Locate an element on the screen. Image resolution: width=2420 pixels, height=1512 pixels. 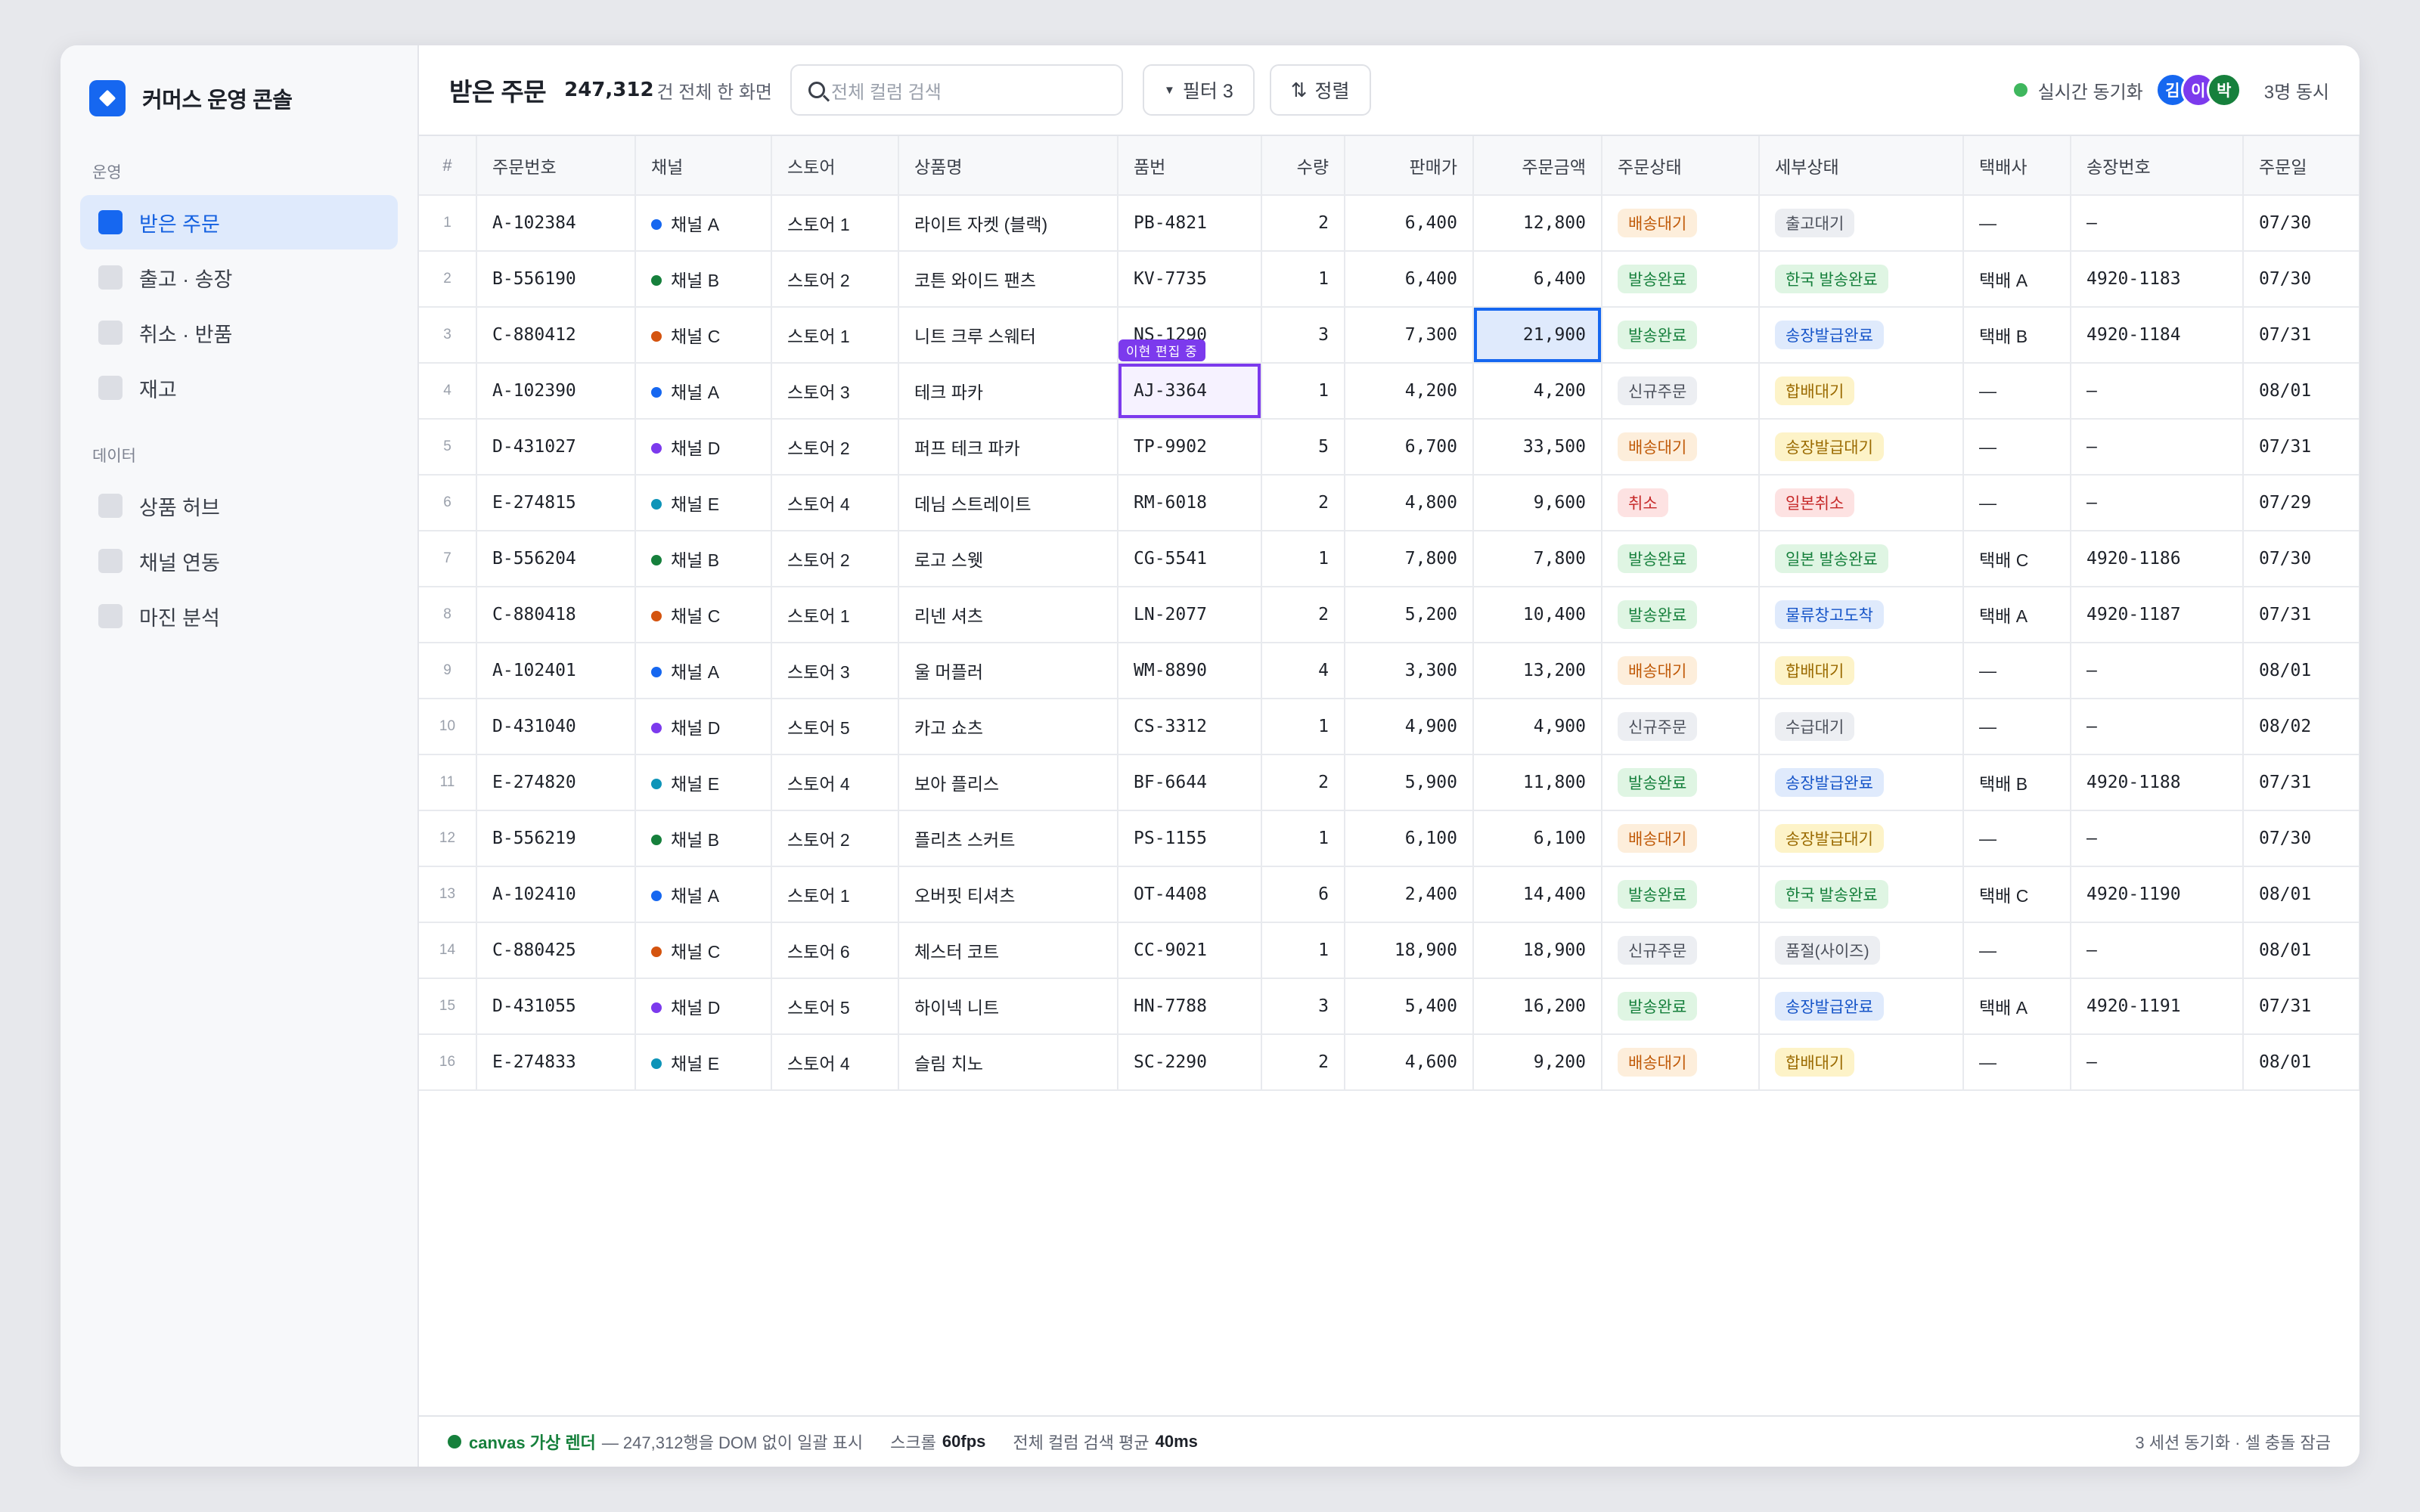
table-cell: A-102410 is located at coordinates (556, 894).